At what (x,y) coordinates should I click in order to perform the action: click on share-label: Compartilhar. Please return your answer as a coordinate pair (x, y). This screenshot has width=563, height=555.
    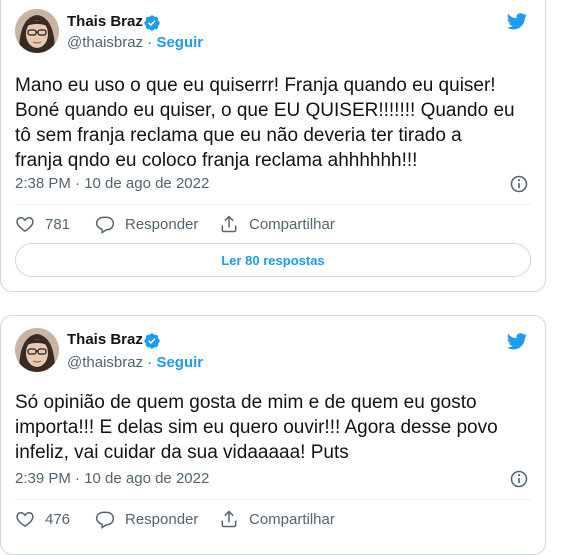
    Looking at the image, I should click on (292, 224).